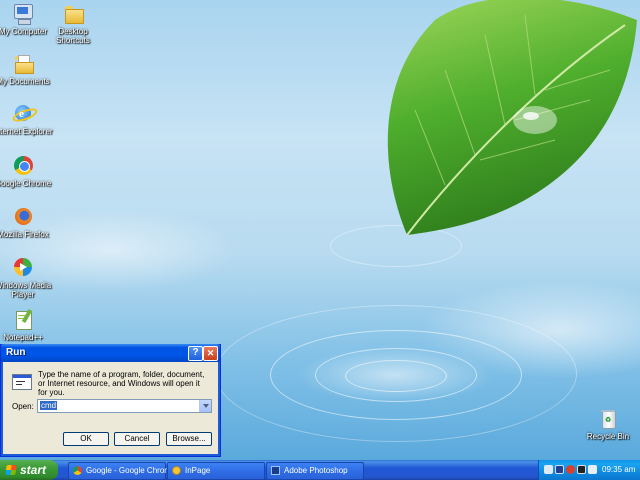  Describe the element at coordinates (23, 337) in the screenshot. I see `desktop-icon-label: Notepad++` at that location.